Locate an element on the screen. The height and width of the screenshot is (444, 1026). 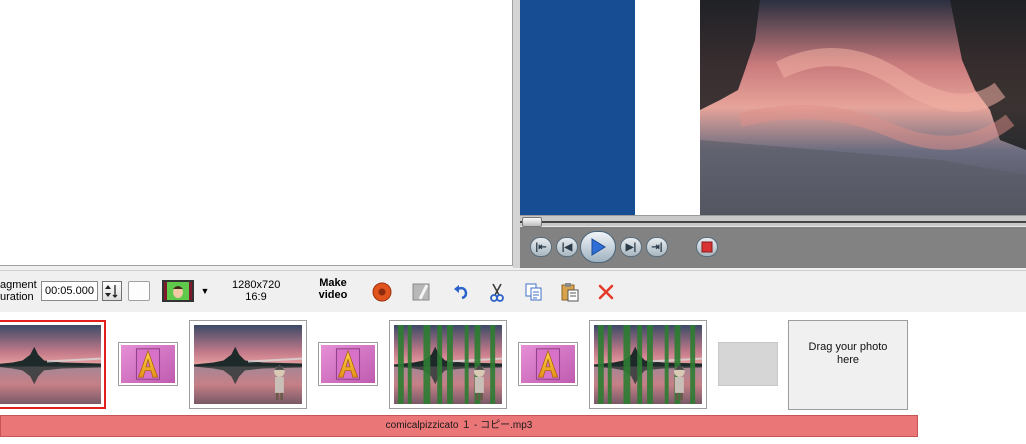
seek-bar is located at coordinates (773, 221).